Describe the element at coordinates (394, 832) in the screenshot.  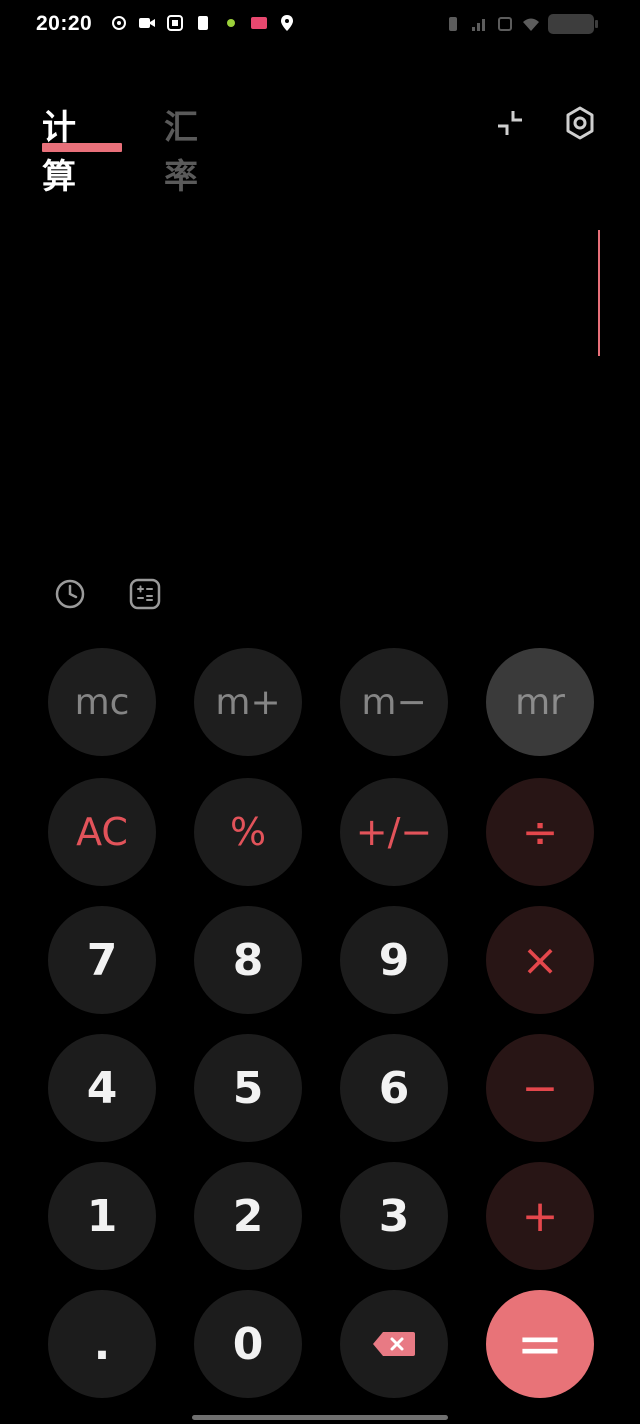
I see `plus-minus-button: +/−` at that location.